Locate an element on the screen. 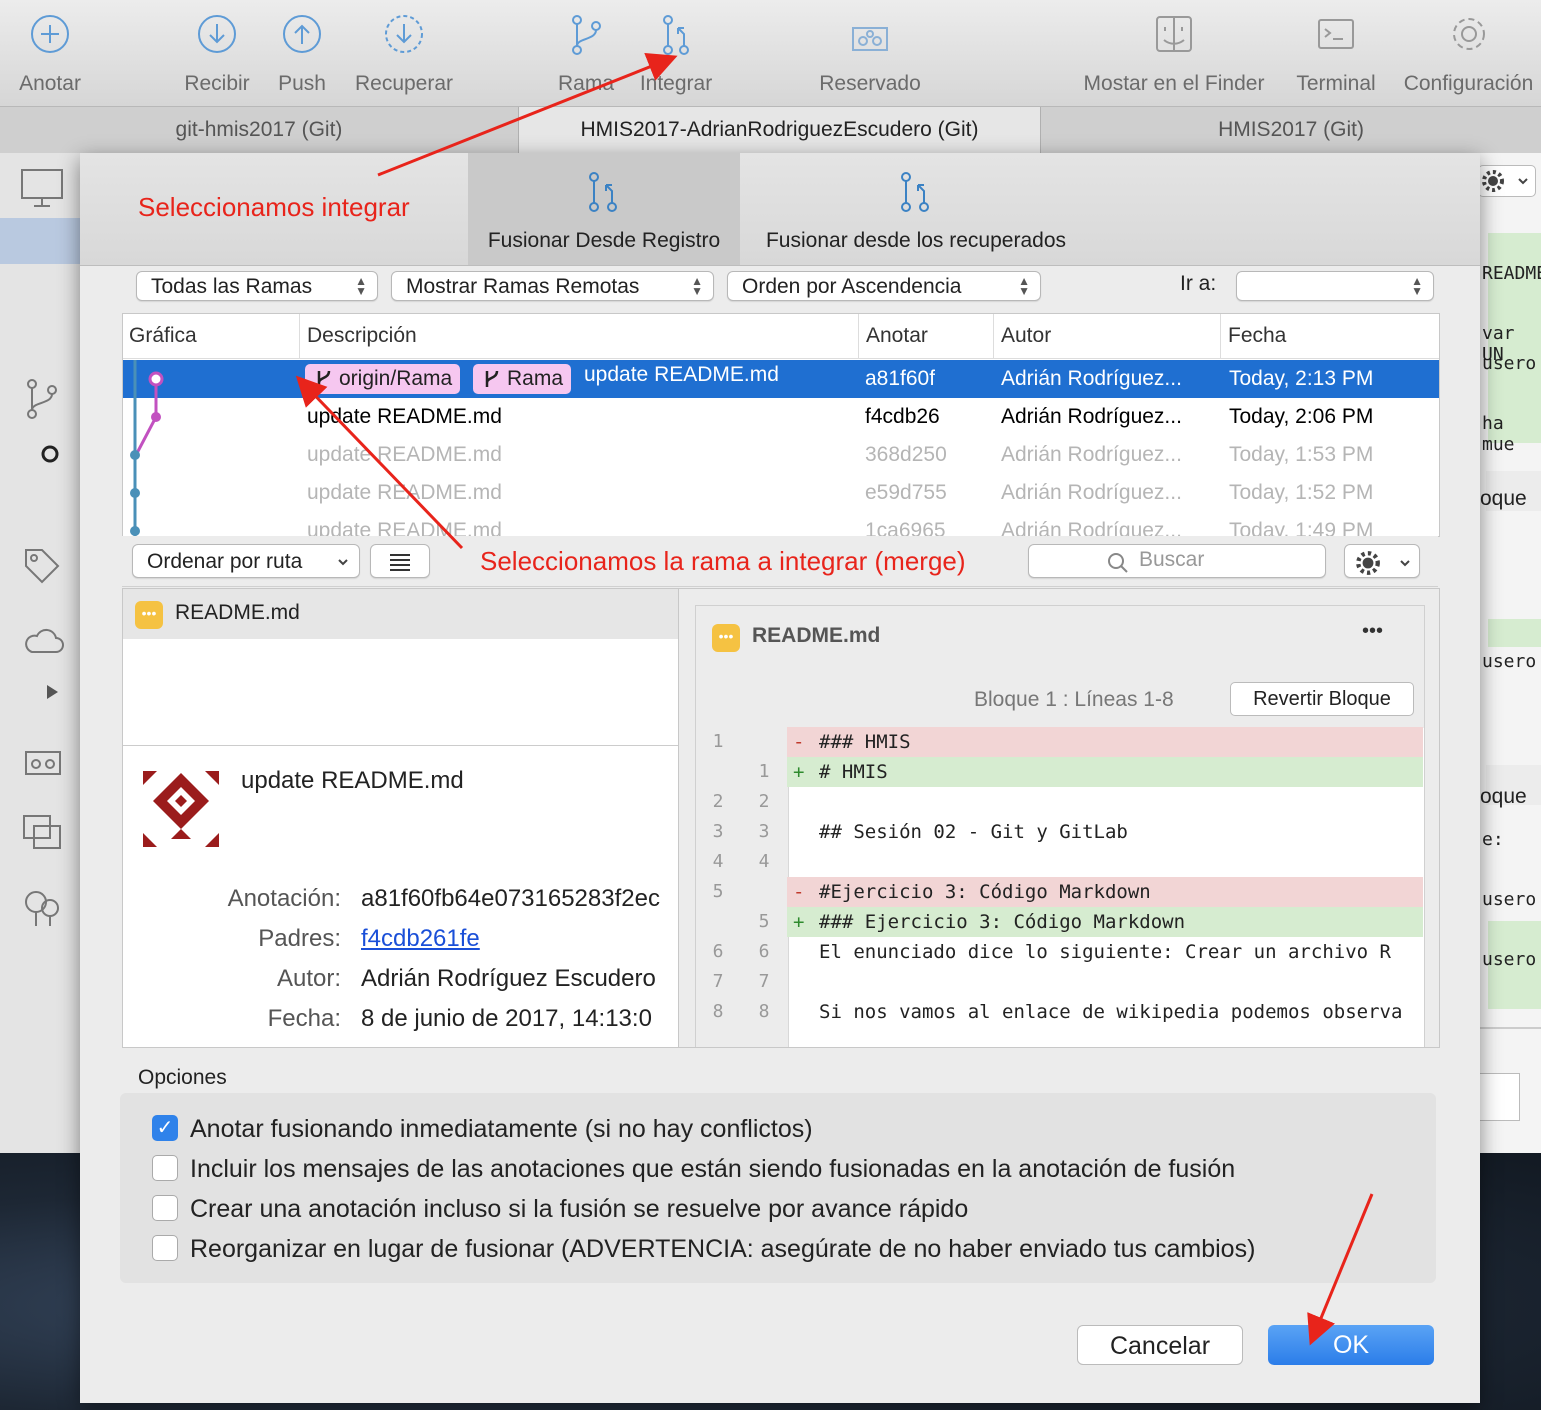 This screenshot has height=1410, width=1541. diff-text: ### HMIS is located at coordinates (865, 742).